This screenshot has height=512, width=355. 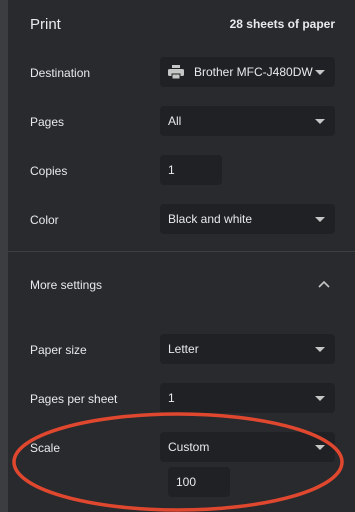 What do you see at coordinates (324, 284) in the screenshot?
I see `chevron-up-icon` at bounding box center [324, 284].